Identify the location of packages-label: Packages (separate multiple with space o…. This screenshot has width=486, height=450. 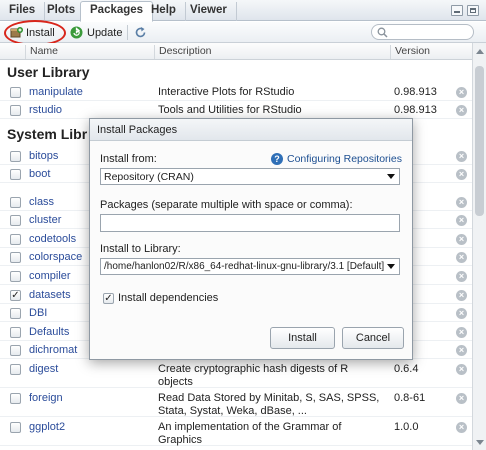
(226, 205).